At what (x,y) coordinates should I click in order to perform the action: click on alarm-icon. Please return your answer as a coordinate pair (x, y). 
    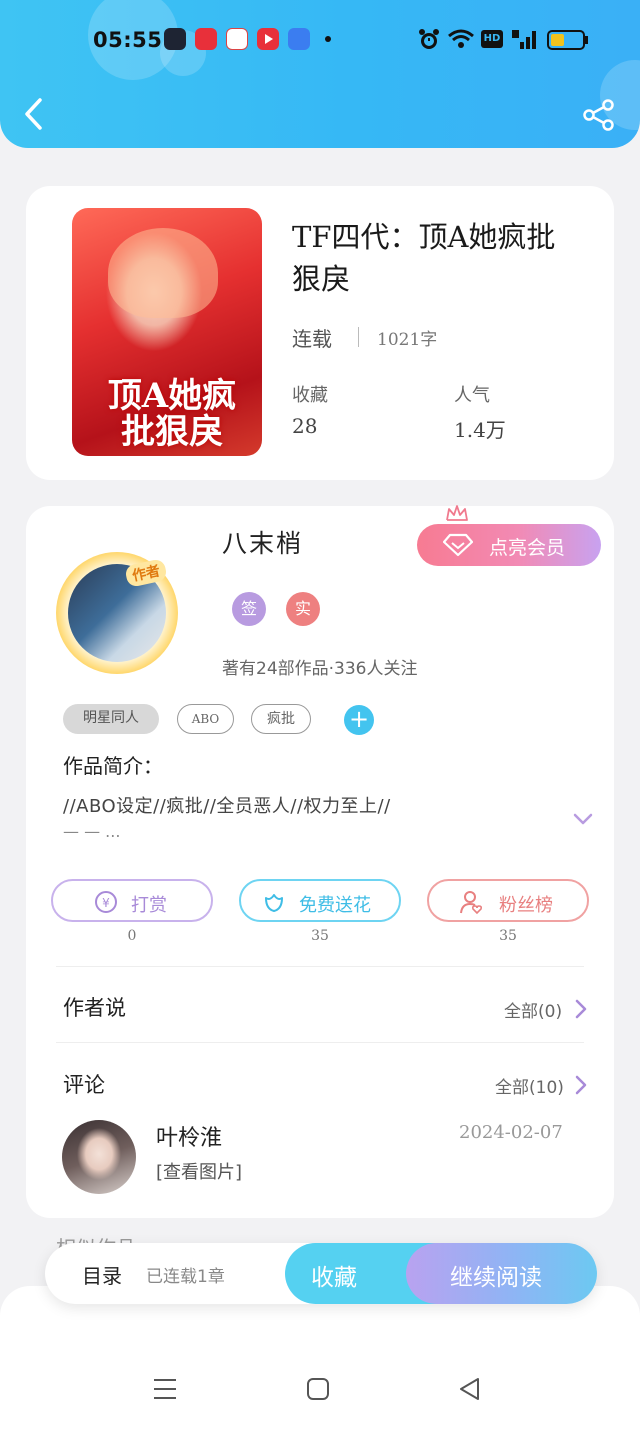
    Looking at the image, I should click on (429, 39).